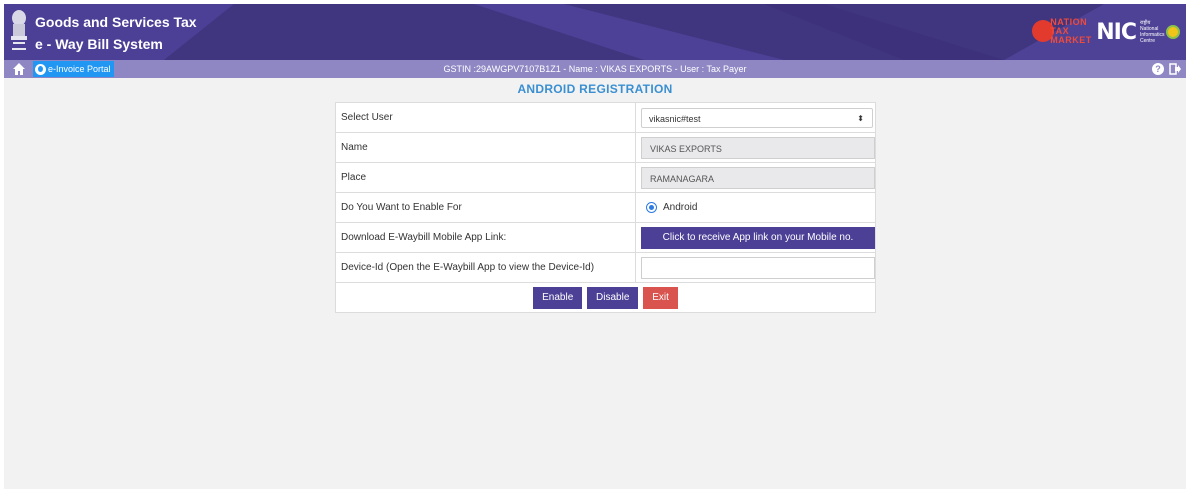 This screenshot has height=489, width=1188. Describe the element at coordinates (485, 147) in the screenshot. I see `name-label: Name` at that location.